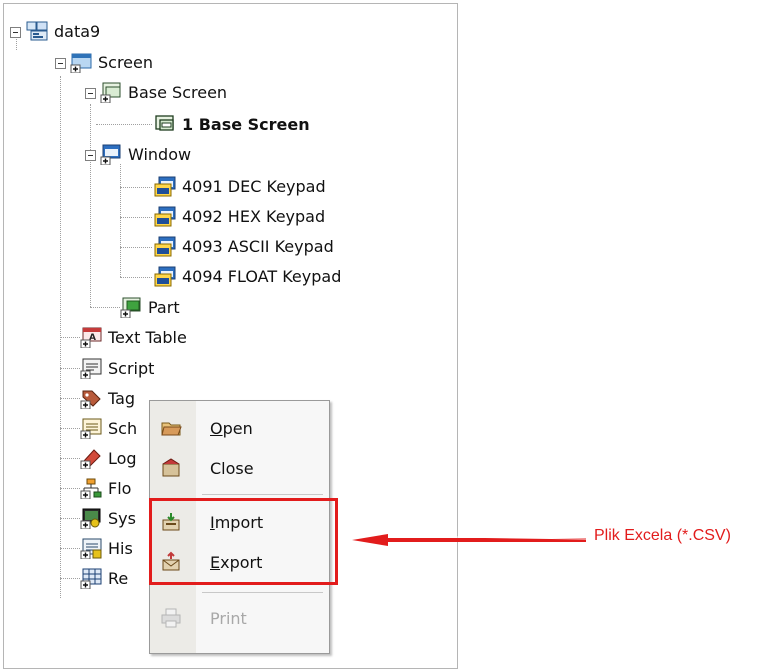 This screenshot has height=669, width=780. I want to click on menu-item-print: Print, so click(239, 618).